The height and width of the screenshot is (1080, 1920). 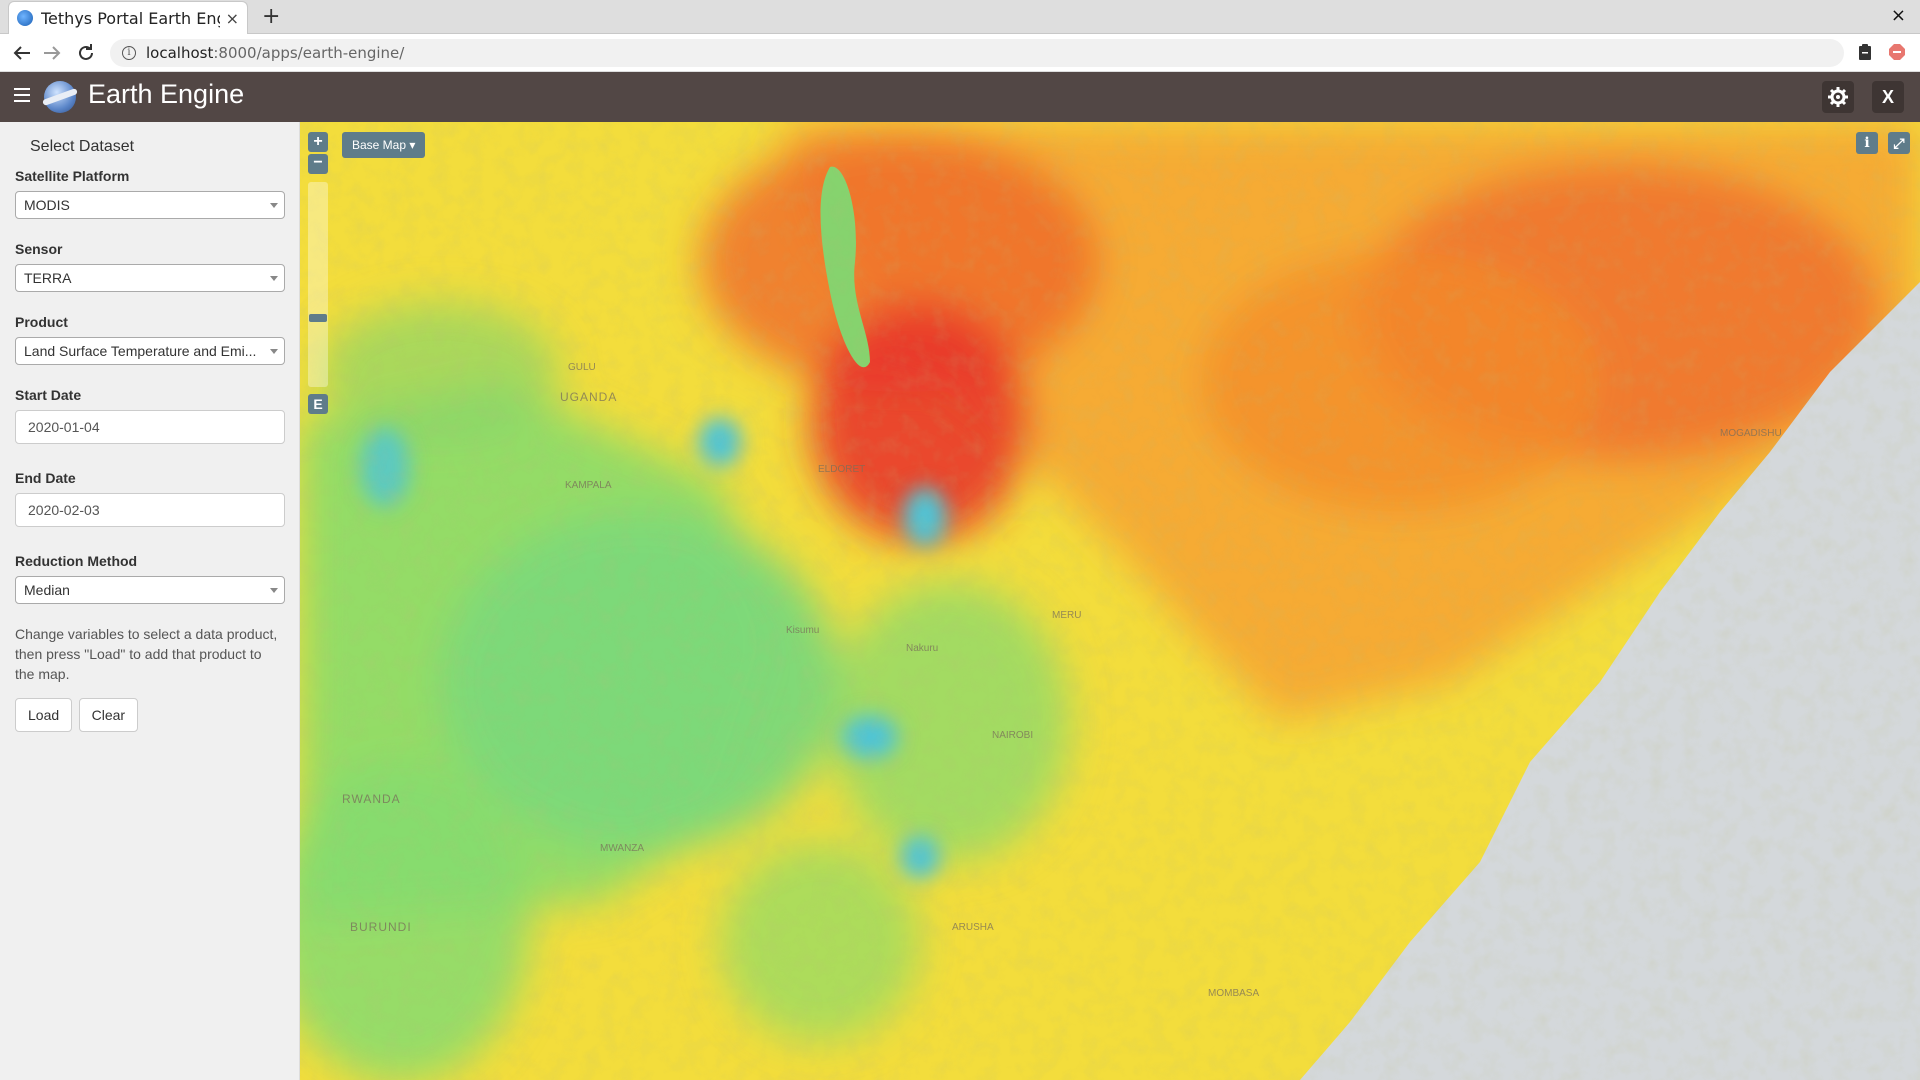 What do you see at coordinates (180, 53) in the screenshot?
I see `url-host: localhost` at bounding box center [180, 53].